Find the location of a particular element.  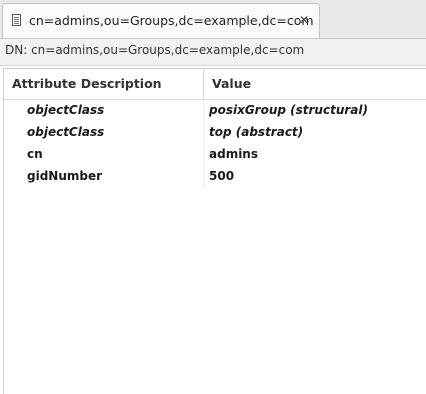

table-row: gidNumber 500 is located at coordinates (215, 177).